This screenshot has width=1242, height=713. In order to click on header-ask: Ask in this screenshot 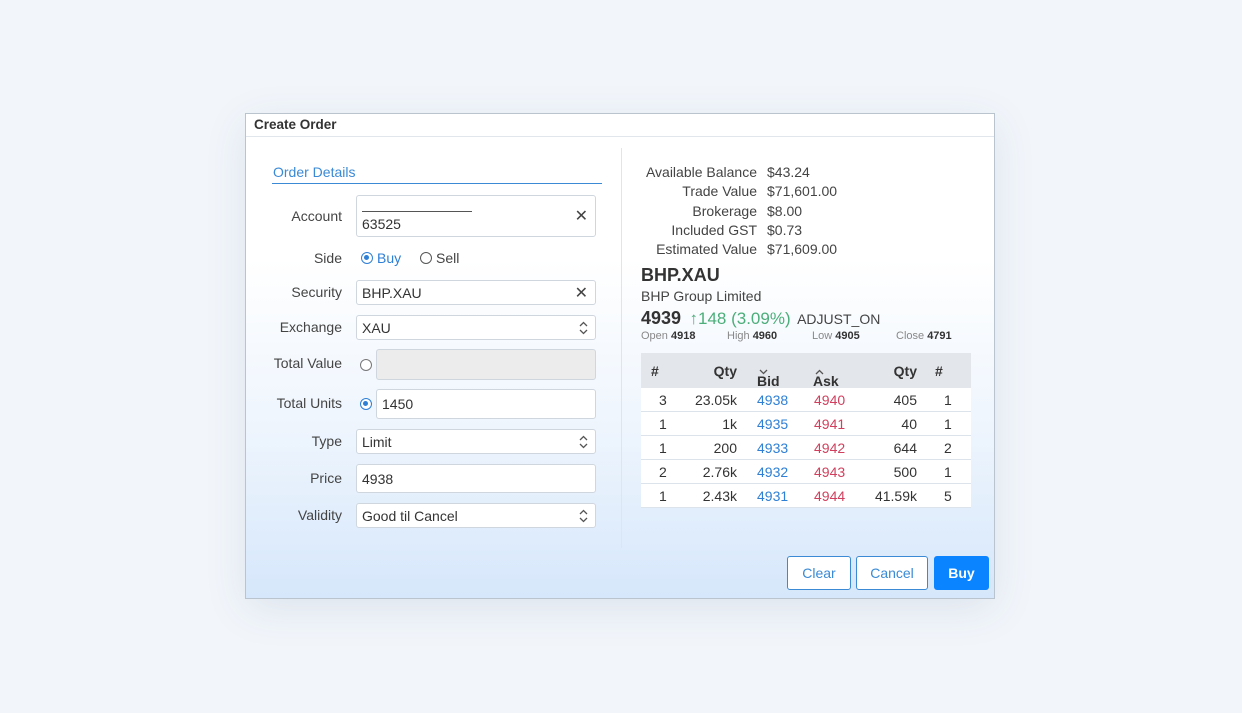, I will do `click(826, 376)`.